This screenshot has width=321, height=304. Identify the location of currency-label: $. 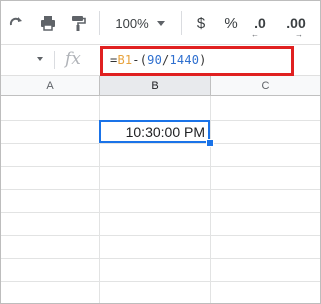
(201, 23).